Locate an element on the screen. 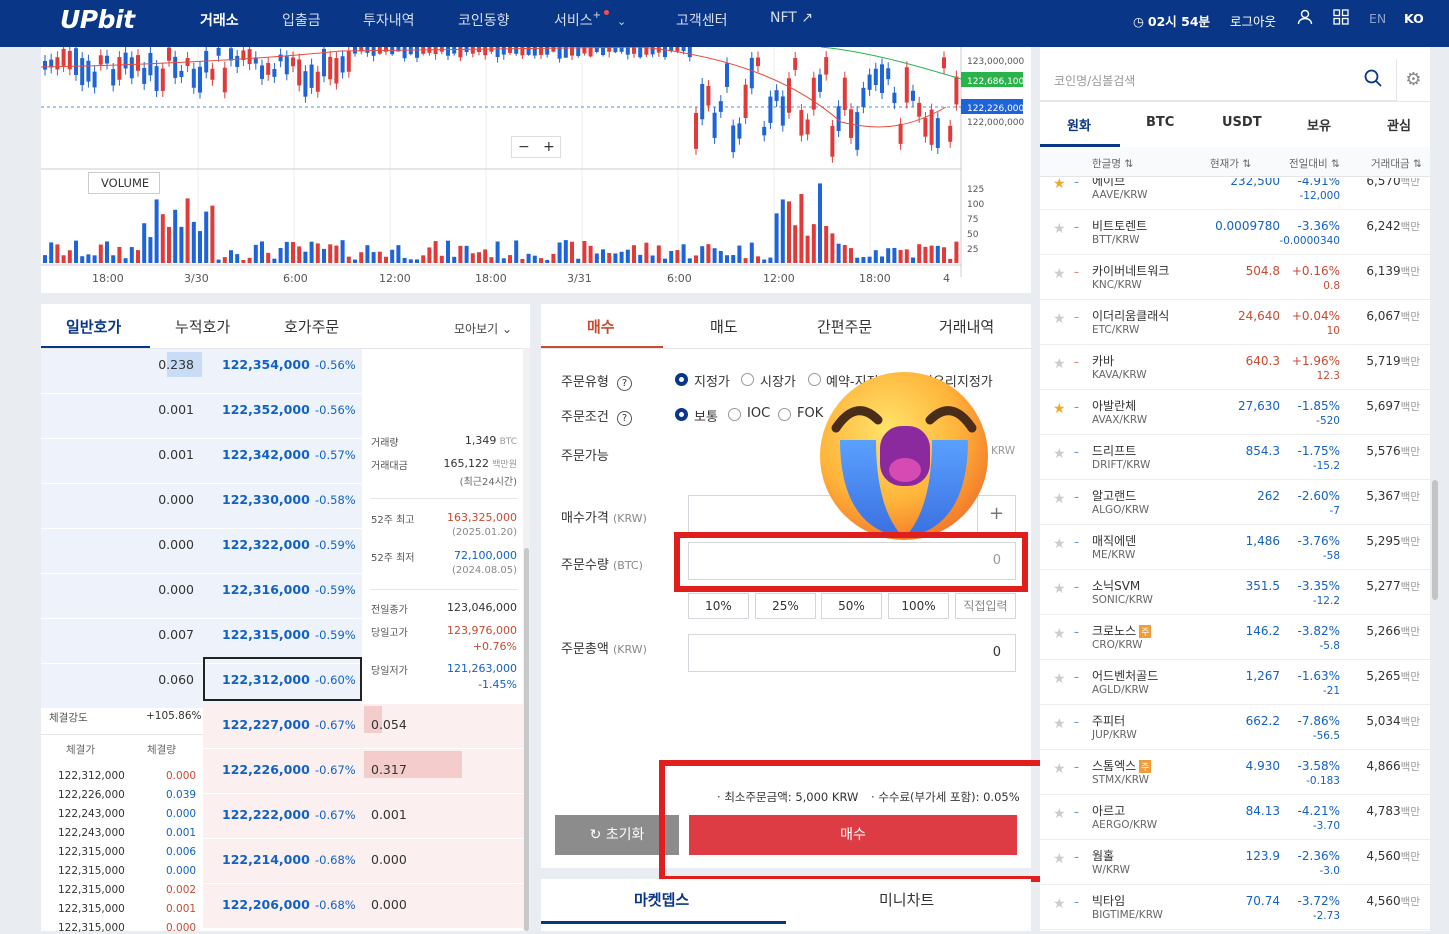  order-type-market-radio is located at coordinates (747, 379).